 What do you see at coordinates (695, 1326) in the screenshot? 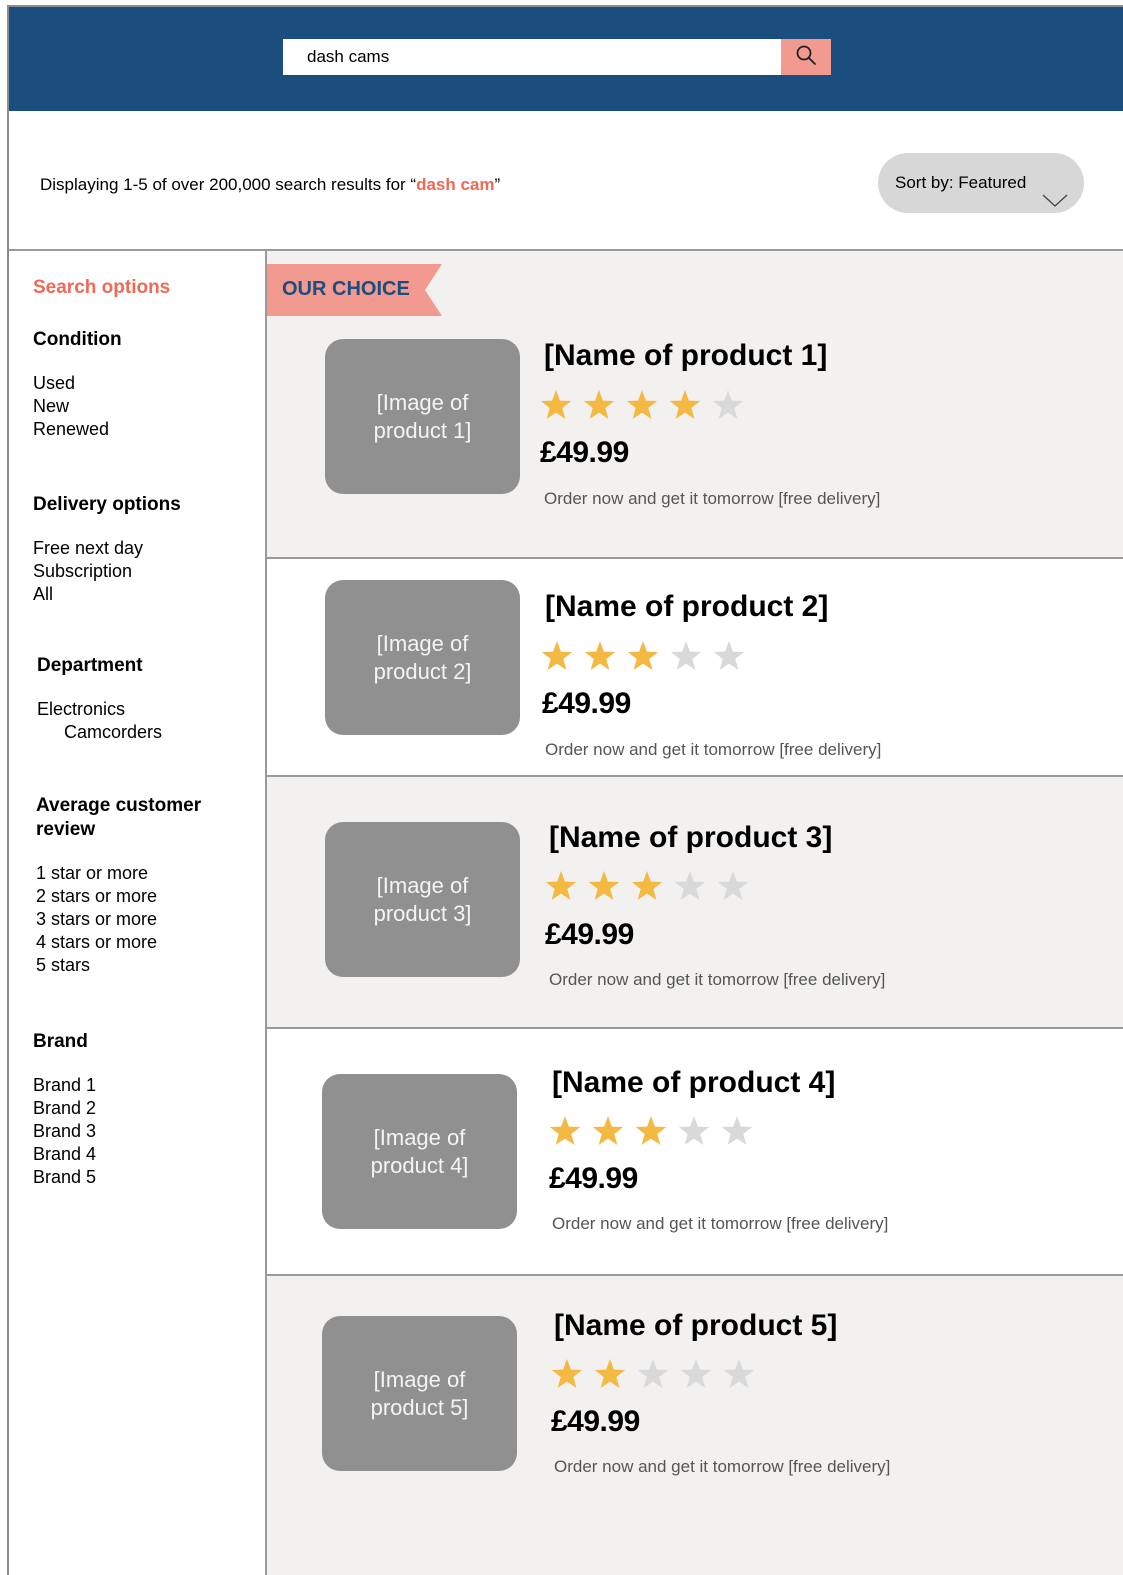
I see `product-name: [Name of product 5]` at bounding box center [695, 1326].